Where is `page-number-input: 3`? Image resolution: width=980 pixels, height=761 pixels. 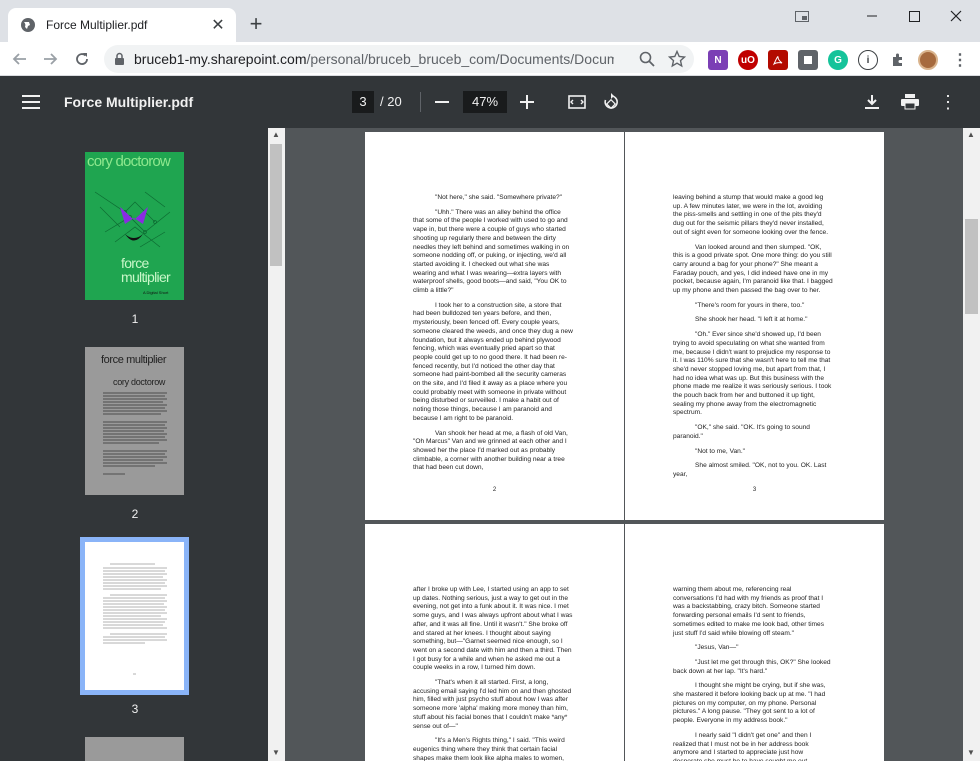 page-number-input: 3 is located at coordinates (363, 102).